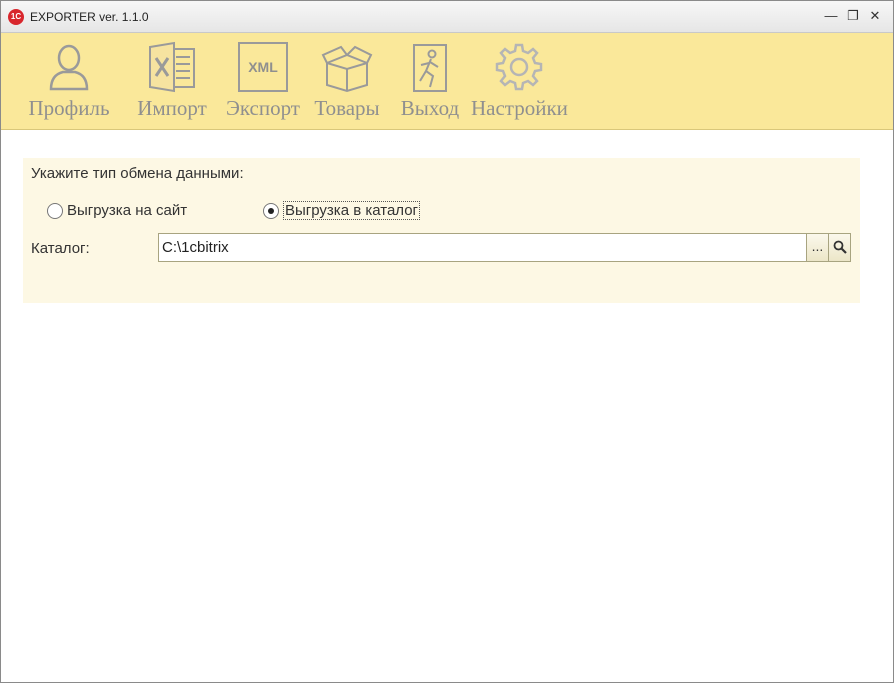 This screenshot has height=683, width=894. What do you see at coordinates (127, 210) in the screenshot?
I see `radio-label: Выгрузка на сайт` at bounding box center [127, 210].